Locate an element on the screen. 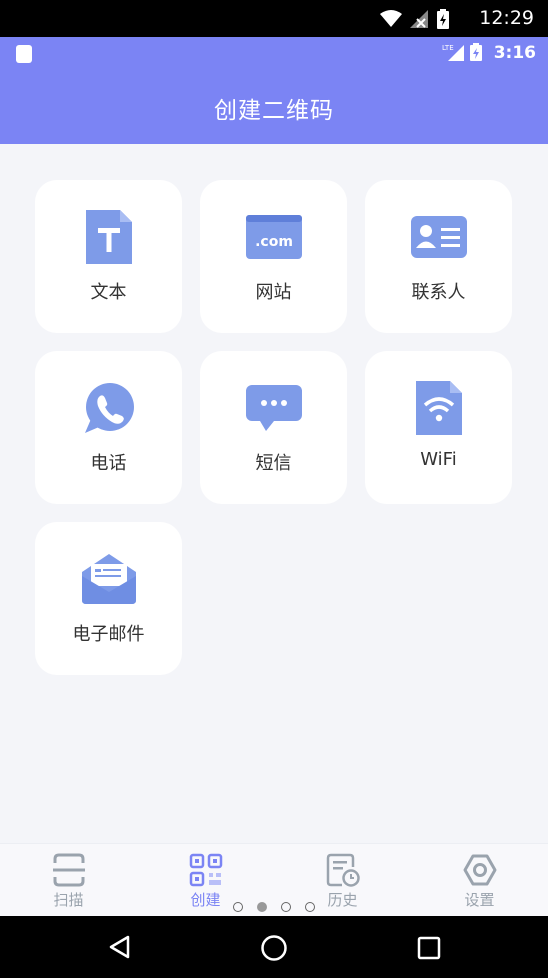 The image size is (548, 978). system-status-icons is located at coordinates (415, 19).